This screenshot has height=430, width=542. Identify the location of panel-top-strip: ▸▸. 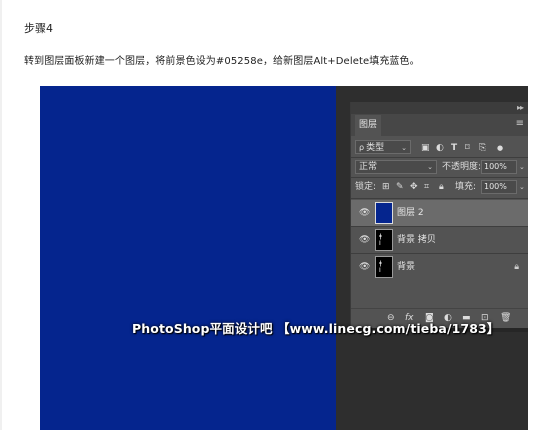
(439, 108).